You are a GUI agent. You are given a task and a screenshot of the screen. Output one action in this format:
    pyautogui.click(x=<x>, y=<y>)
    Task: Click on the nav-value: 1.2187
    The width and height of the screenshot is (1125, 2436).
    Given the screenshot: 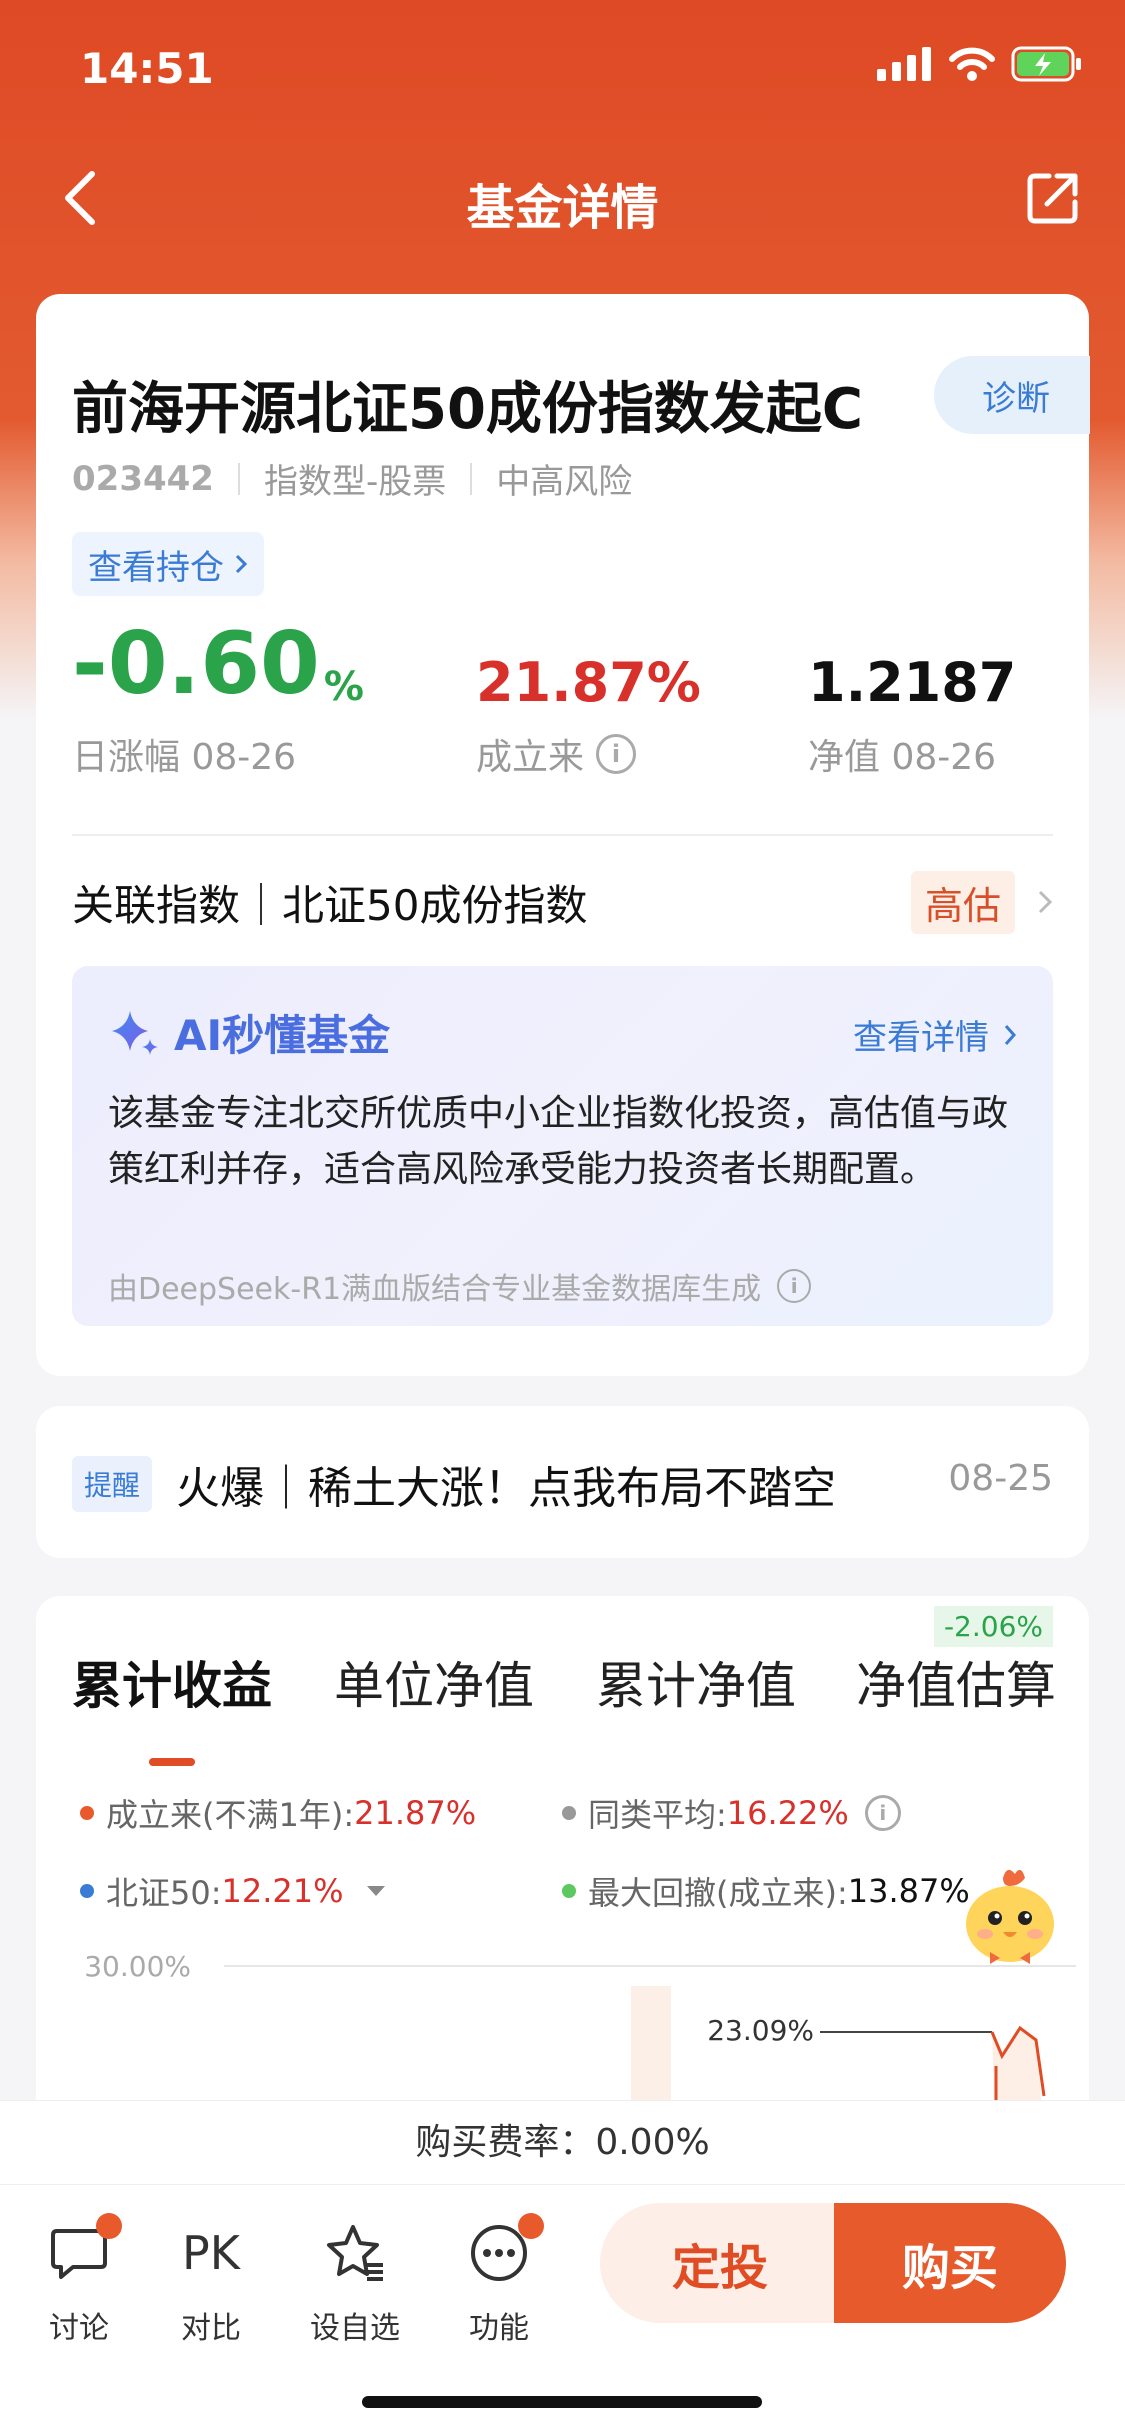 What is the action you would take?
    pyautogui.click(x=912, y=682)
    